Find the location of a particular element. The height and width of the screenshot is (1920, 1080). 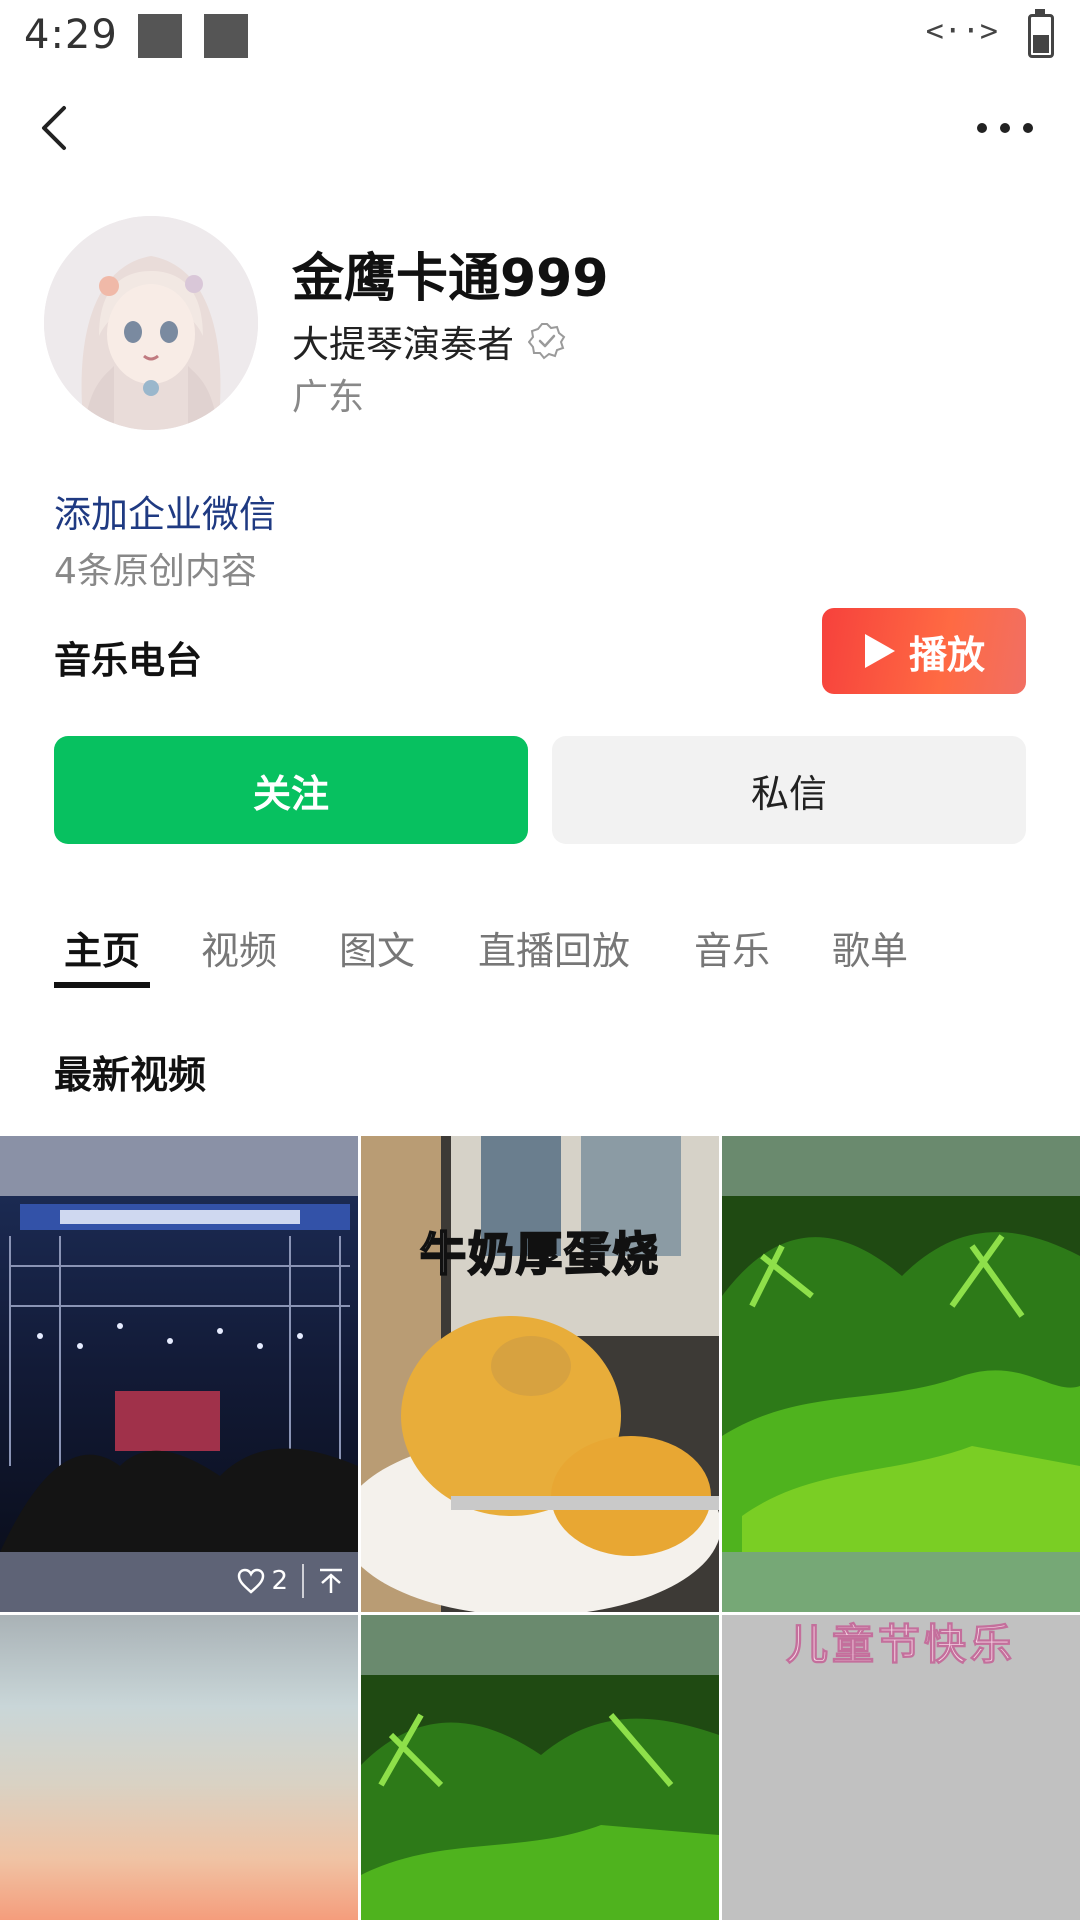

follow-button: 关注 is located at coordinates (291, 790).